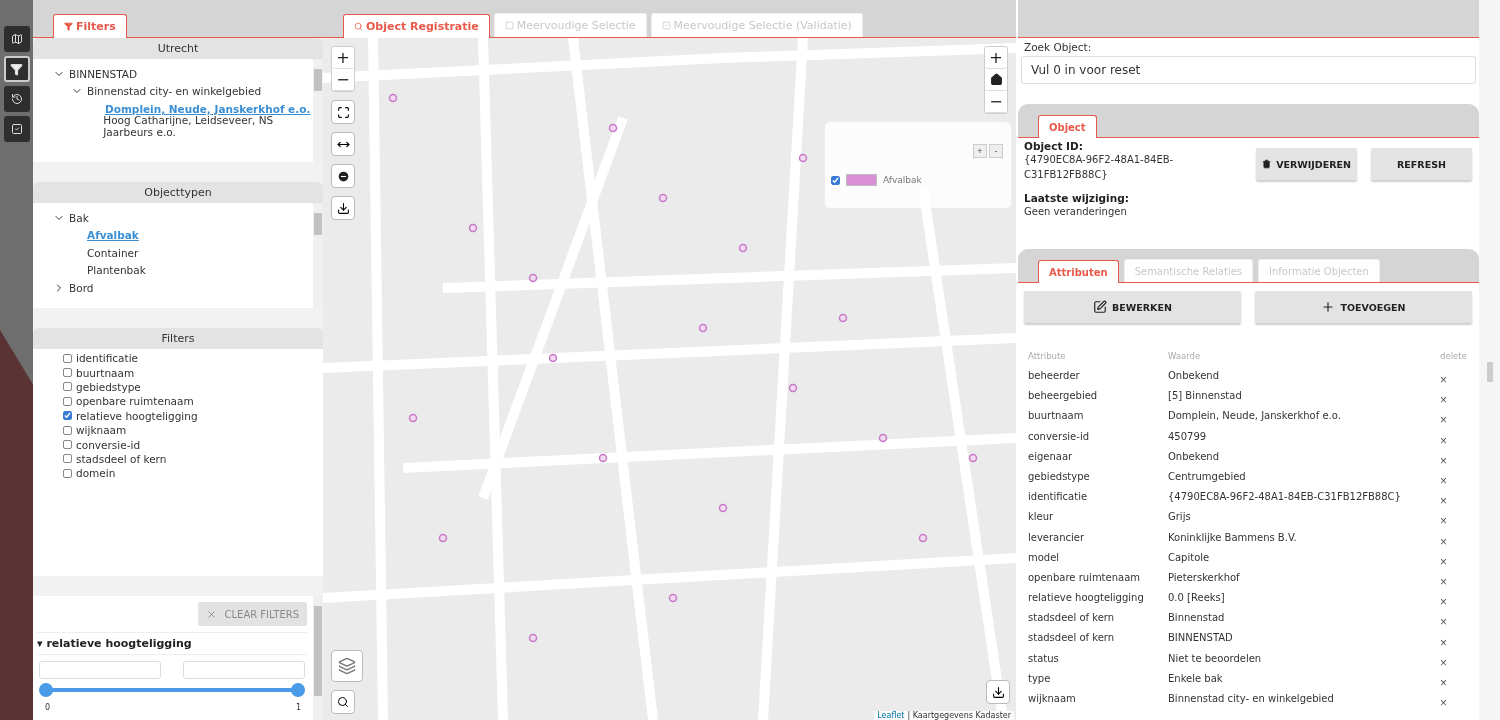  I want to click on table-cell-text: {4790EC8A-96F2-48A1-84EB-C31FB12FB88C}, so click(1285, 498).